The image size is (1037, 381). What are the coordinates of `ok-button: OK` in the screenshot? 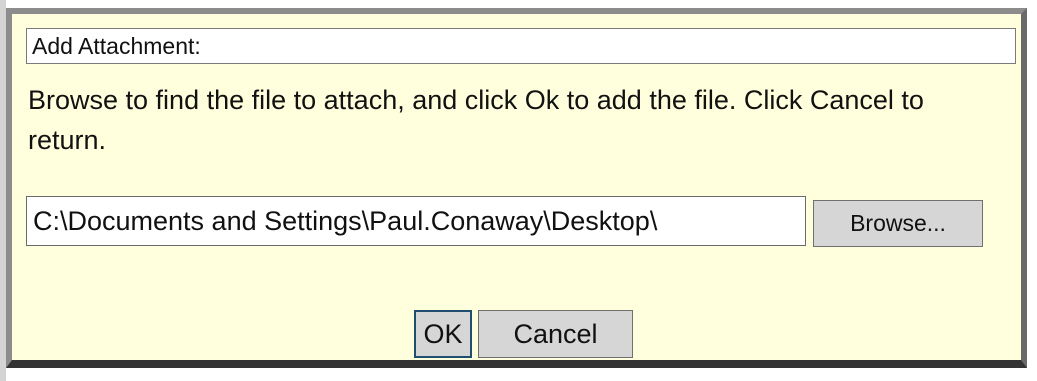 It's located at (443, 334).